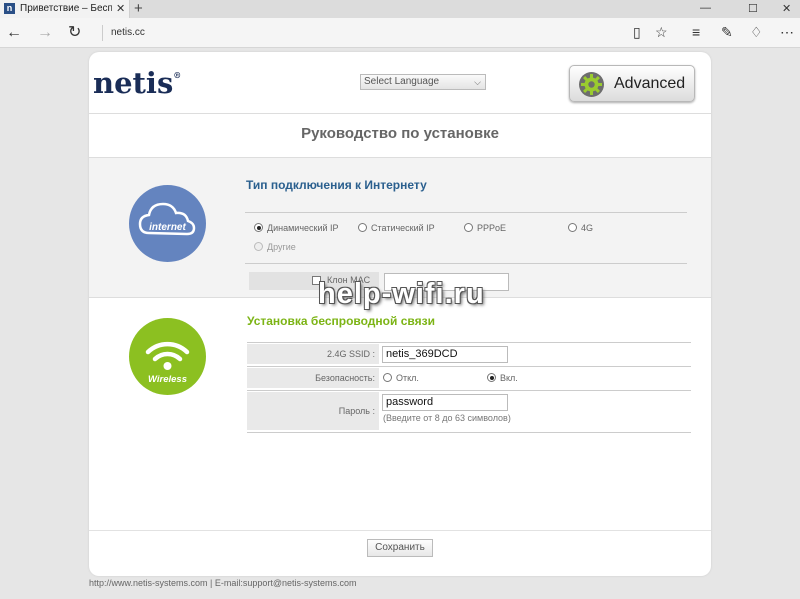 This screenshot has width=800, height=599. What do you see at coordinates (445, 354) in the screenshot?
I see `ssid-input: netis_369DCD` at bounding box center [445, 354].